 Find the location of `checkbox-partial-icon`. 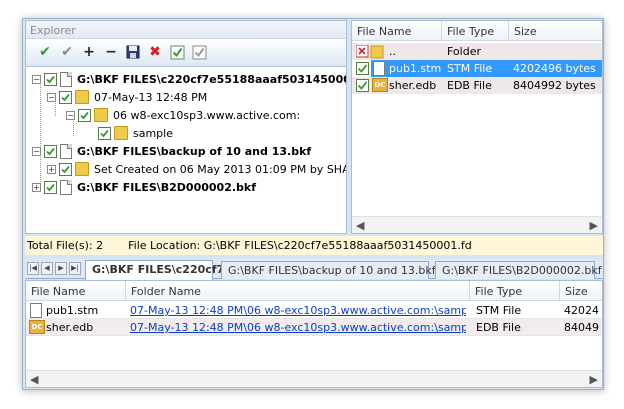

checkbox-partial-icon is located at coordinates (199, 52).